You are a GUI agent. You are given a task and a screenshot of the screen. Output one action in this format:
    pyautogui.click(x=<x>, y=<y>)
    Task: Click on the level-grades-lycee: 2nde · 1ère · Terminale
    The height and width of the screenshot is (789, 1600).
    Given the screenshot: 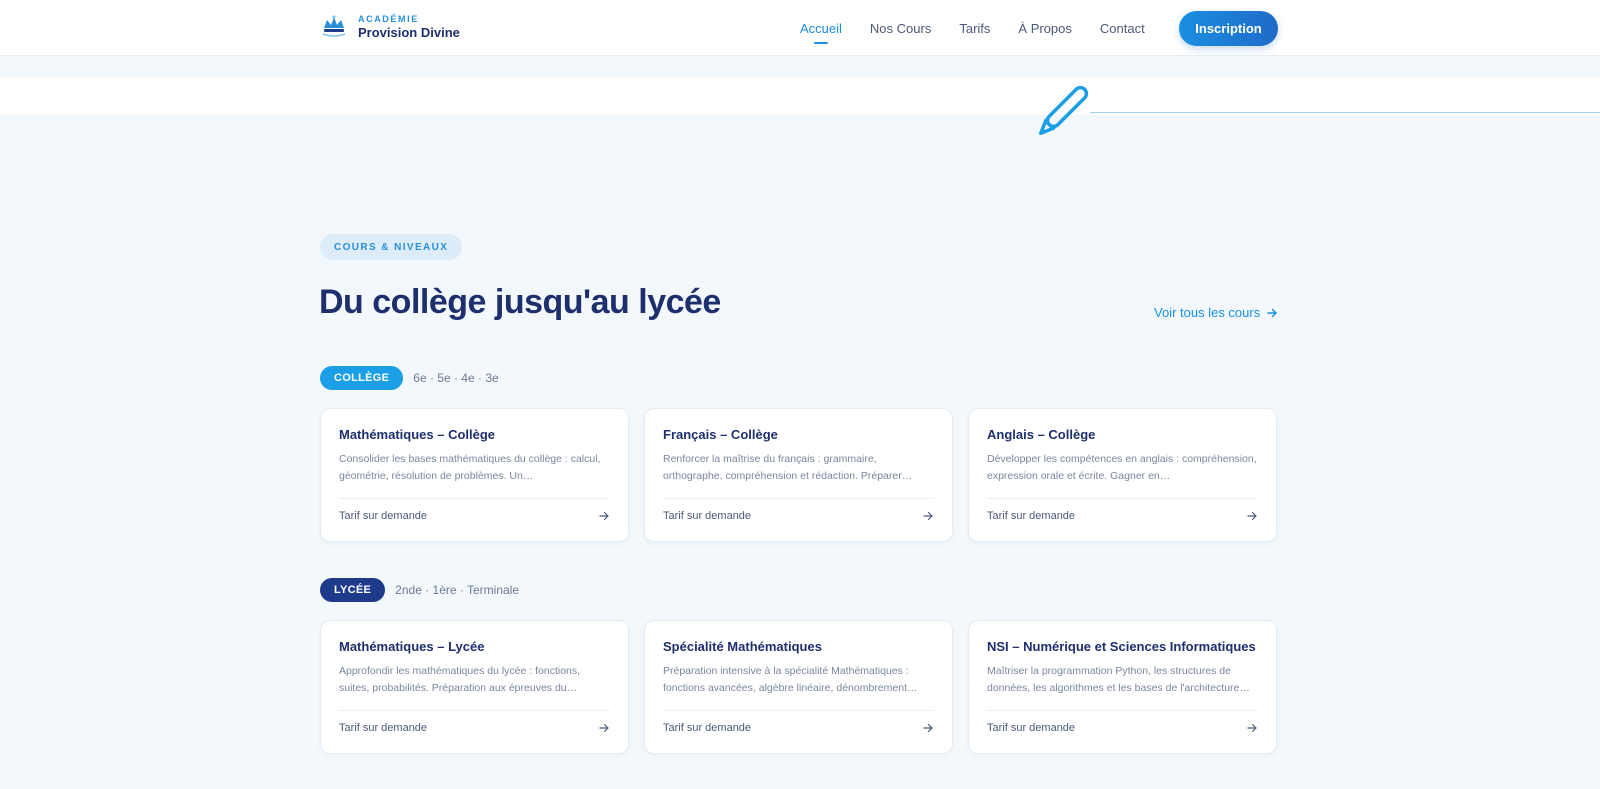 What is the action you would take?
    pyautogui.click(x=457, y=590)
    